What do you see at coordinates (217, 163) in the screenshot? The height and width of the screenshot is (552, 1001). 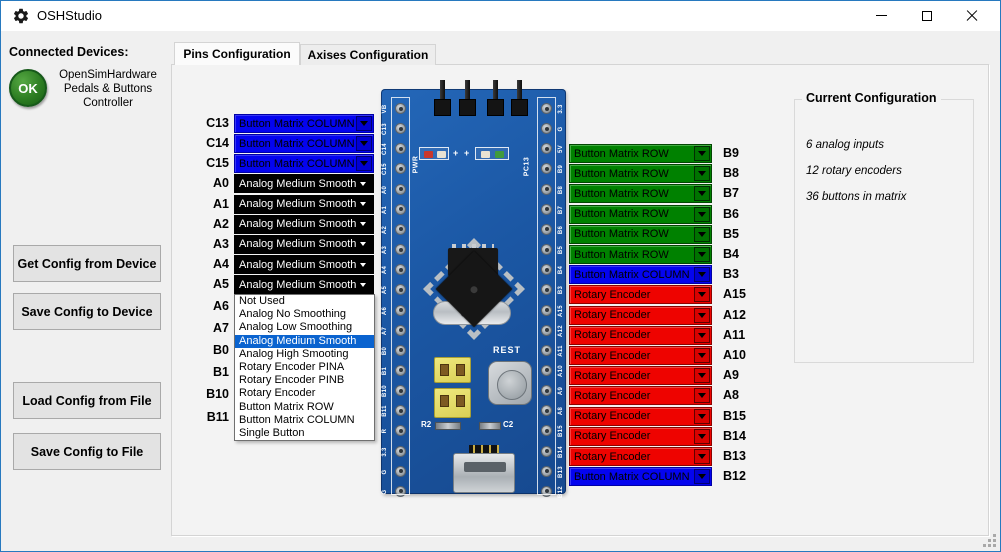 I see `pin-label-C15: C15` at bounding box center [217, 163].